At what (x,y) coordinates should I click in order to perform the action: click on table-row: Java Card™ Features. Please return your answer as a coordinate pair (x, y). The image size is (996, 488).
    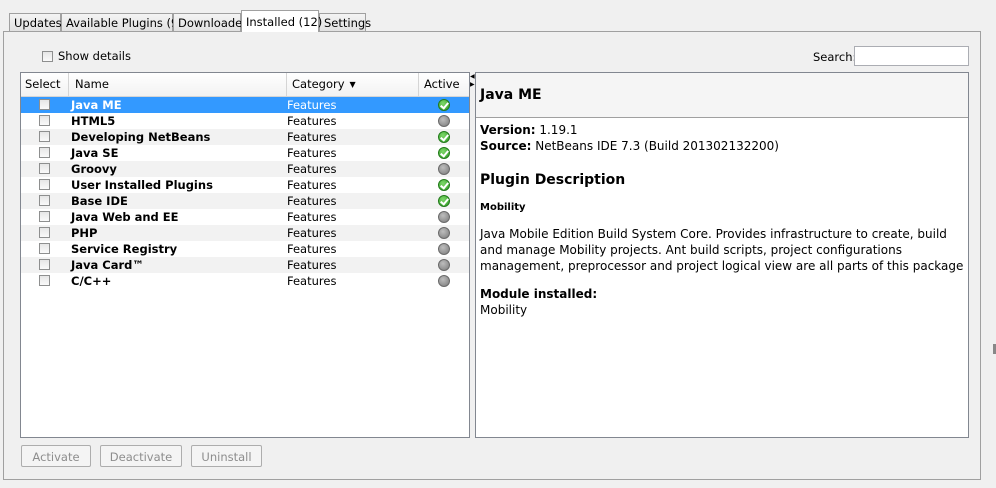
    Looking at the image, I should click on (245, 265).